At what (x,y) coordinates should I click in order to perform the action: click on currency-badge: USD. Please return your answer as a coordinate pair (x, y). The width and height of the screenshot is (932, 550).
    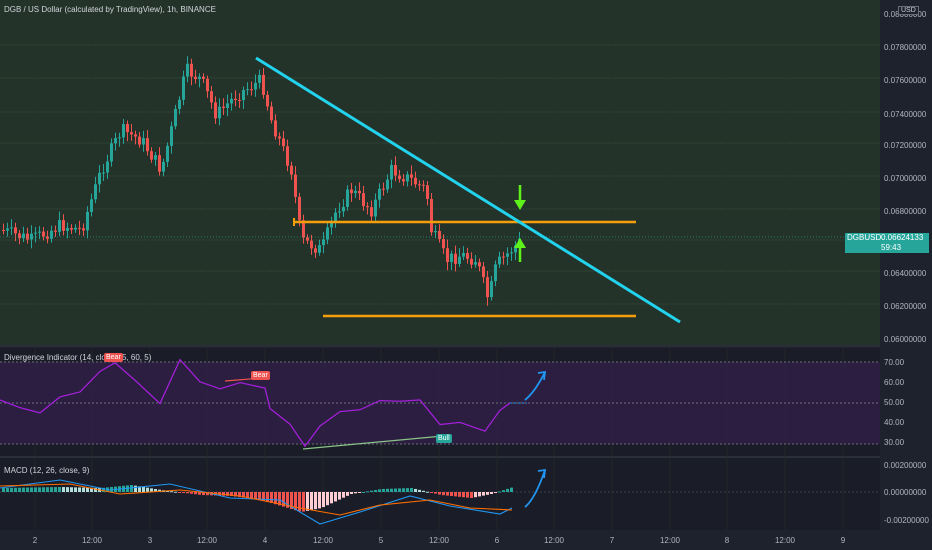
    Looking at the image, I should click on (908, 10).